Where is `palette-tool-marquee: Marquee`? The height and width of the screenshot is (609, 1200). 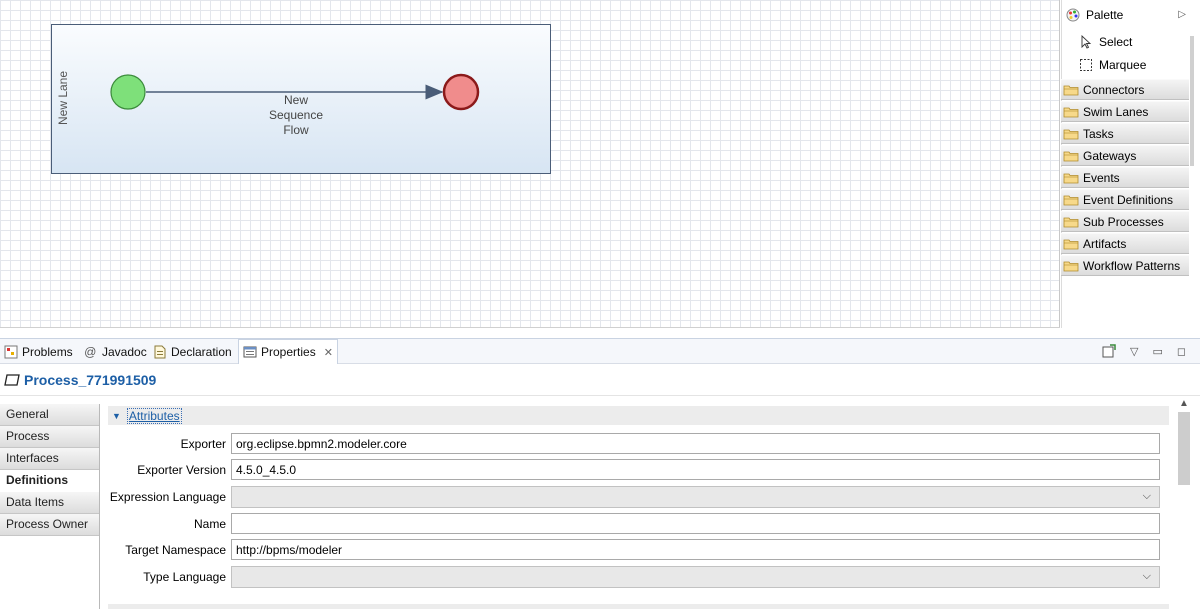
palette-tool-marquee: Marquee is located at coordinates (1131, 64).